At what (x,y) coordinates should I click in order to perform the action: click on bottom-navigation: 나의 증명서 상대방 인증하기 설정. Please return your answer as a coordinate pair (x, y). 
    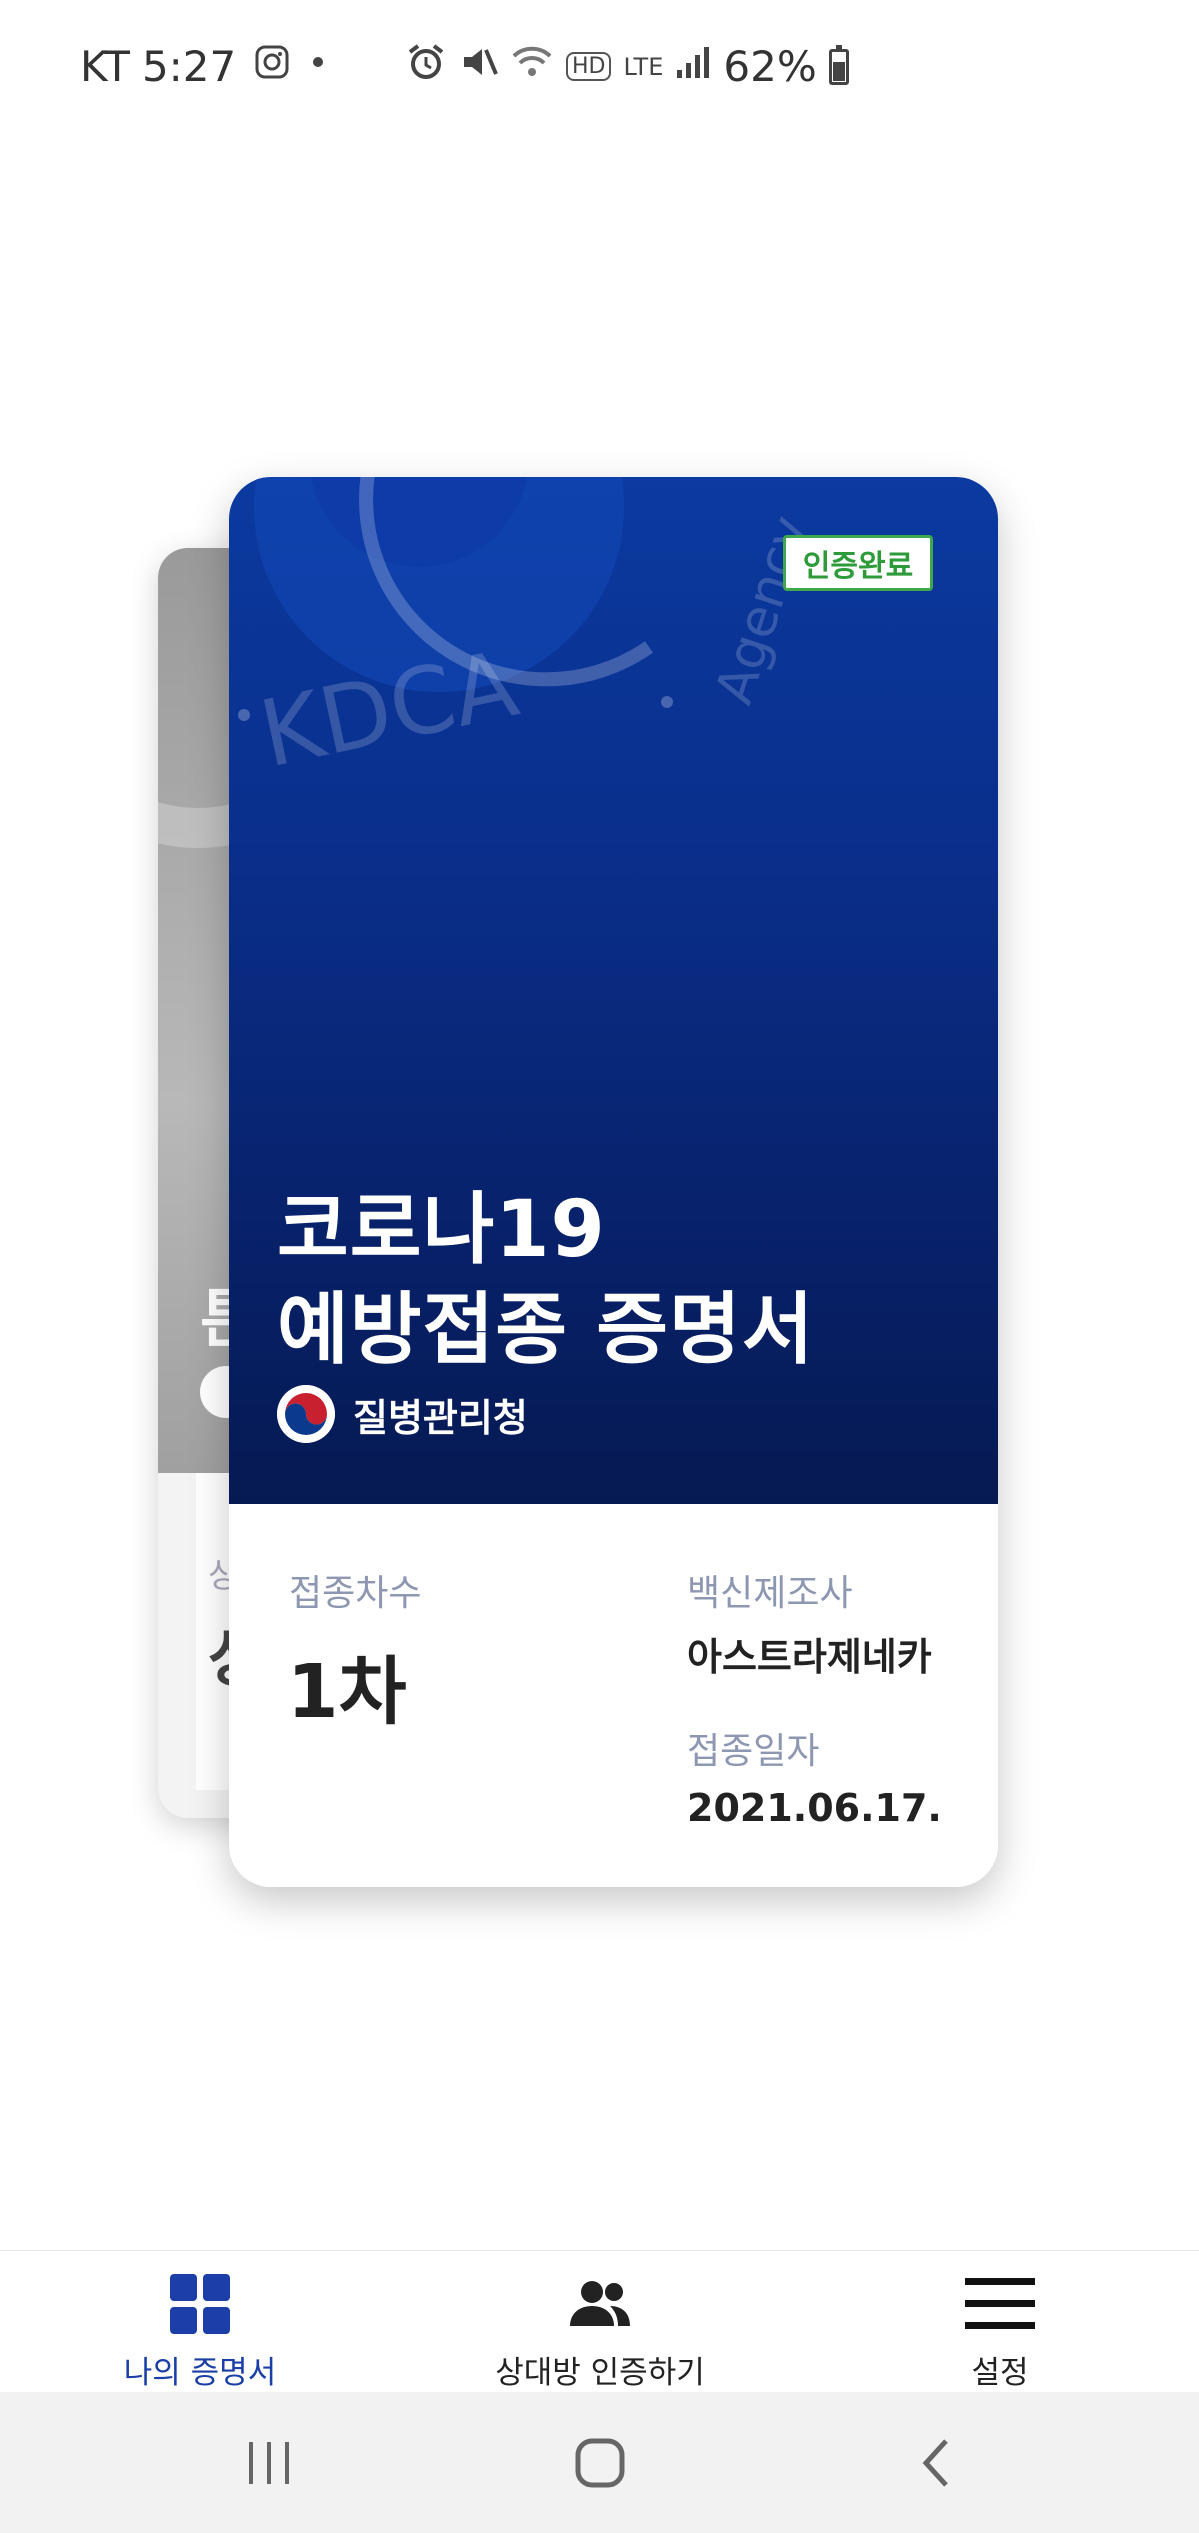
    Looking at the image, I should click on (599, 2321).